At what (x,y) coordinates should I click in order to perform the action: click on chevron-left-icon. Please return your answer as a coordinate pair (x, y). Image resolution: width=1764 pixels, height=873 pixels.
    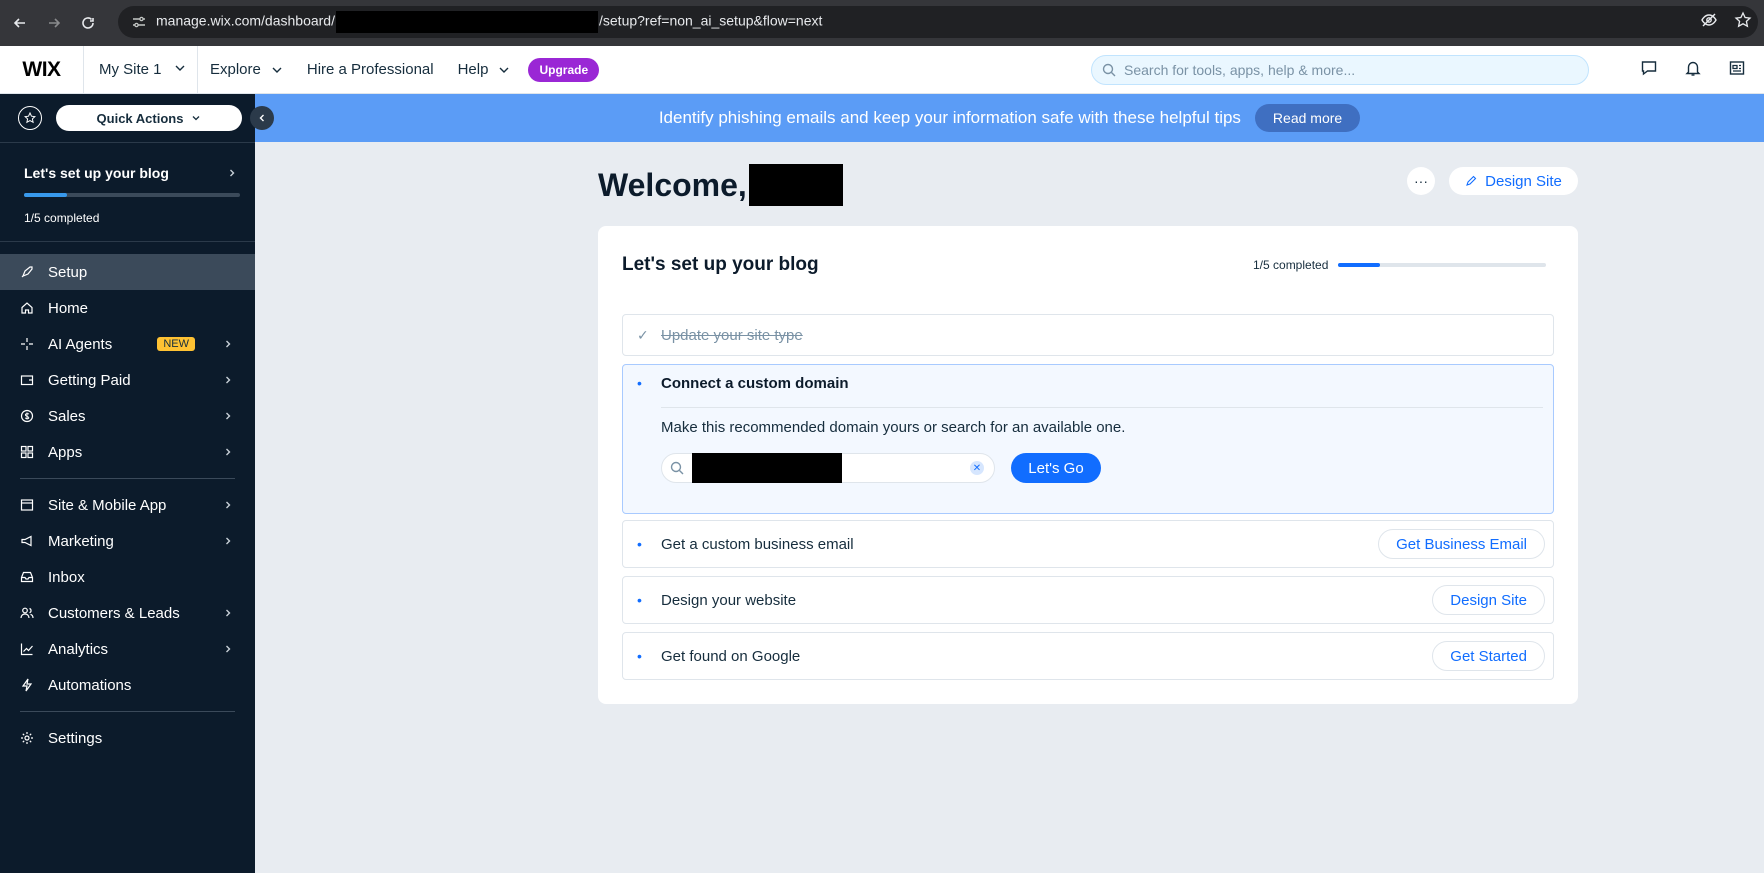
    Looking at the image, I should click on (261, 118).